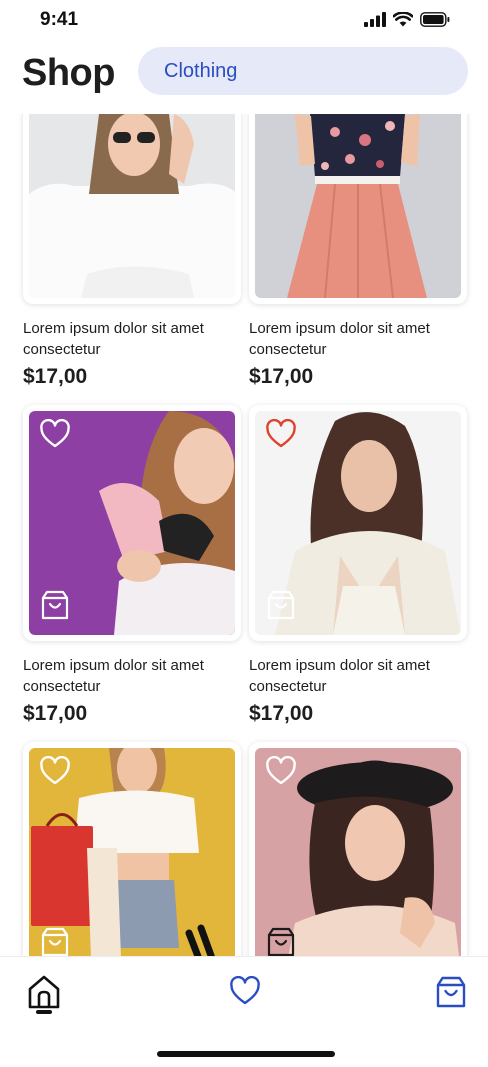  What do you see at coordinates (303, 71) in the screenshot?
I see `category-filter-chip: Clothing` at bounding box center [303, 71].